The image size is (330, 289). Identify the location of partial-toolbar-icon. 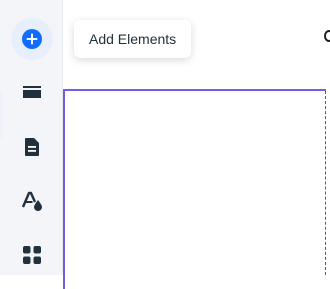
(327, 36).